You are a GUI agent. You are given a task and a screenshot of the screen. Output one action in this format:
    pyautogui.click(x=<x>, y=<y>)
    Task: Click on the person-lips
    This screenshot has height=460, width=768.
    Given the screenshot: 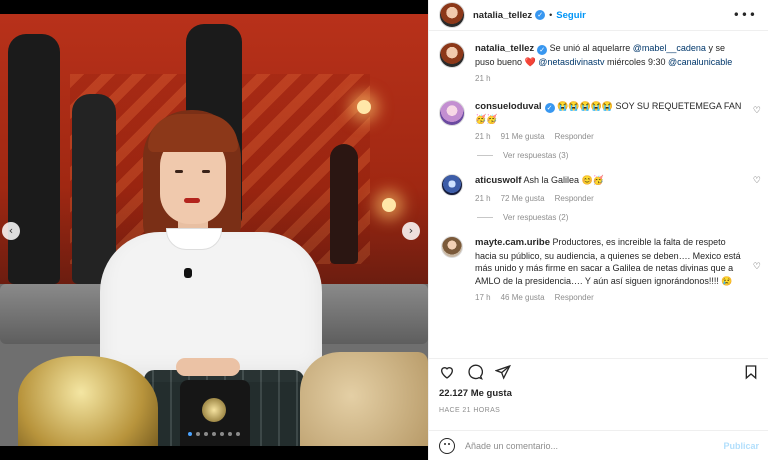 What is the action you would take?
    pyautogui.click(x=192, y=200)
    